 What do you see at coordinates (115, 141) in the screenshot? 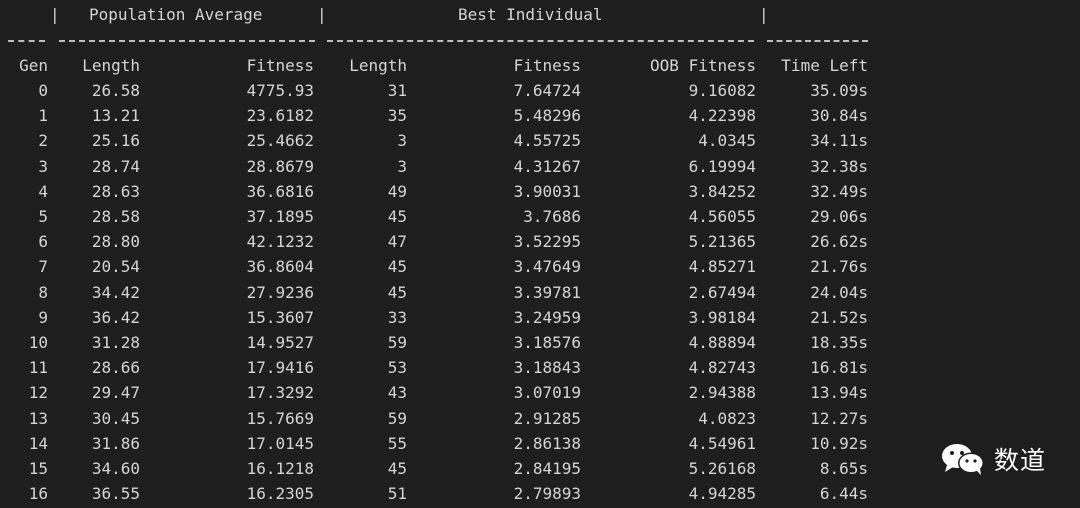
I see `cell-avg-length: 25.16` at bounding box center [115, 141].